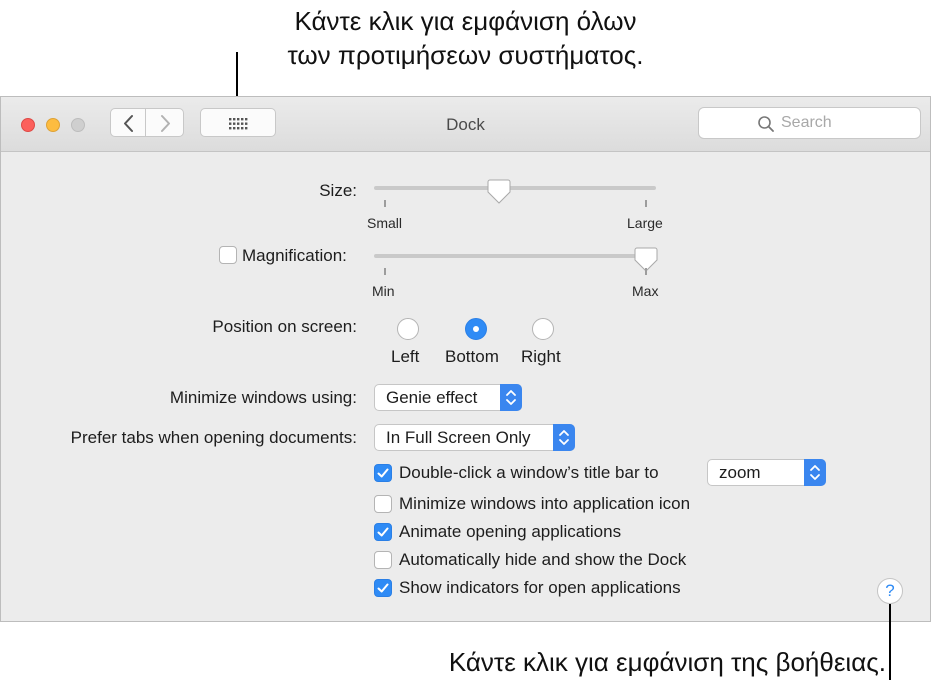  What do you see at coordinates (766, 472) in the screenshot?
I see `double-click-action-popup: zoom` at bounding box center [766, 472].